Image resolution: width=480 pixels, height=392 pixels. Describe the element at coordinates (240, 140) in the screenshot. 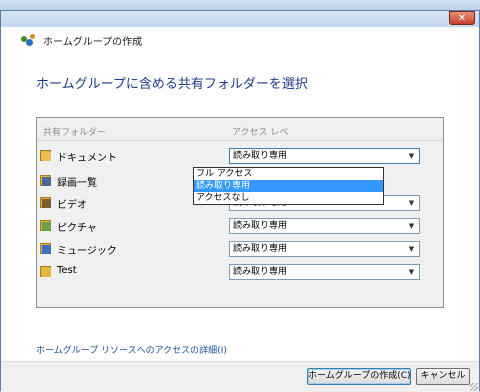

I see `header-divider` at that location.